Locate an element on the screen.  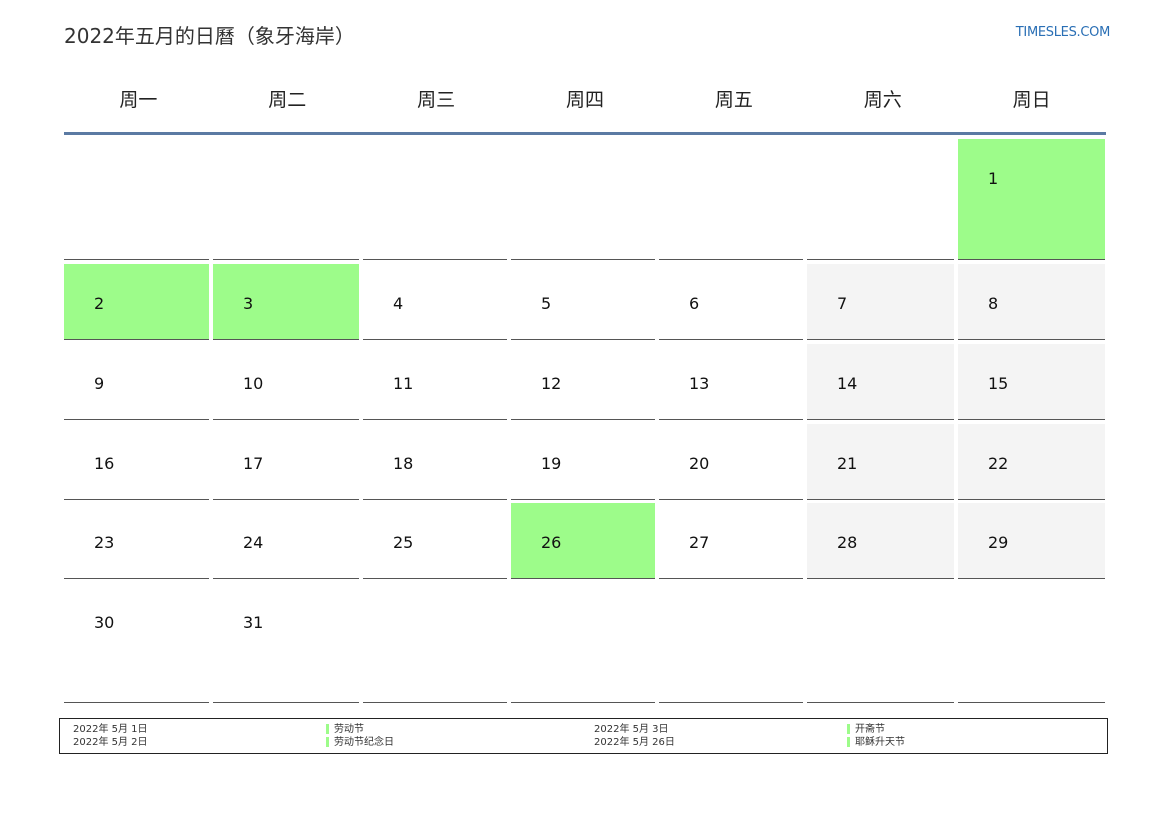
day-cell-29: 29 is located at coordinates (1031, 541).